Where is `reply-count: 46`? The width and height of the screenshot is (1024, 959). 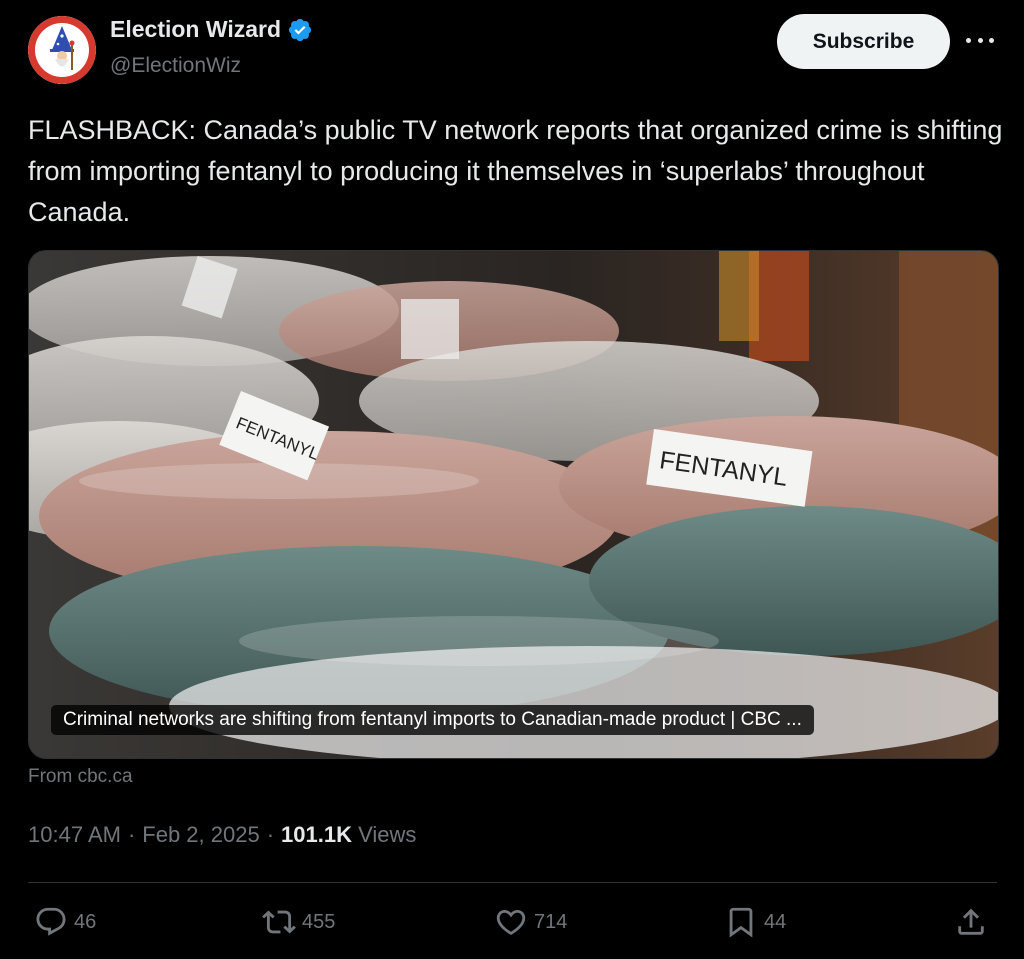
reply-count: 46 is located at coordinates (85, 921).